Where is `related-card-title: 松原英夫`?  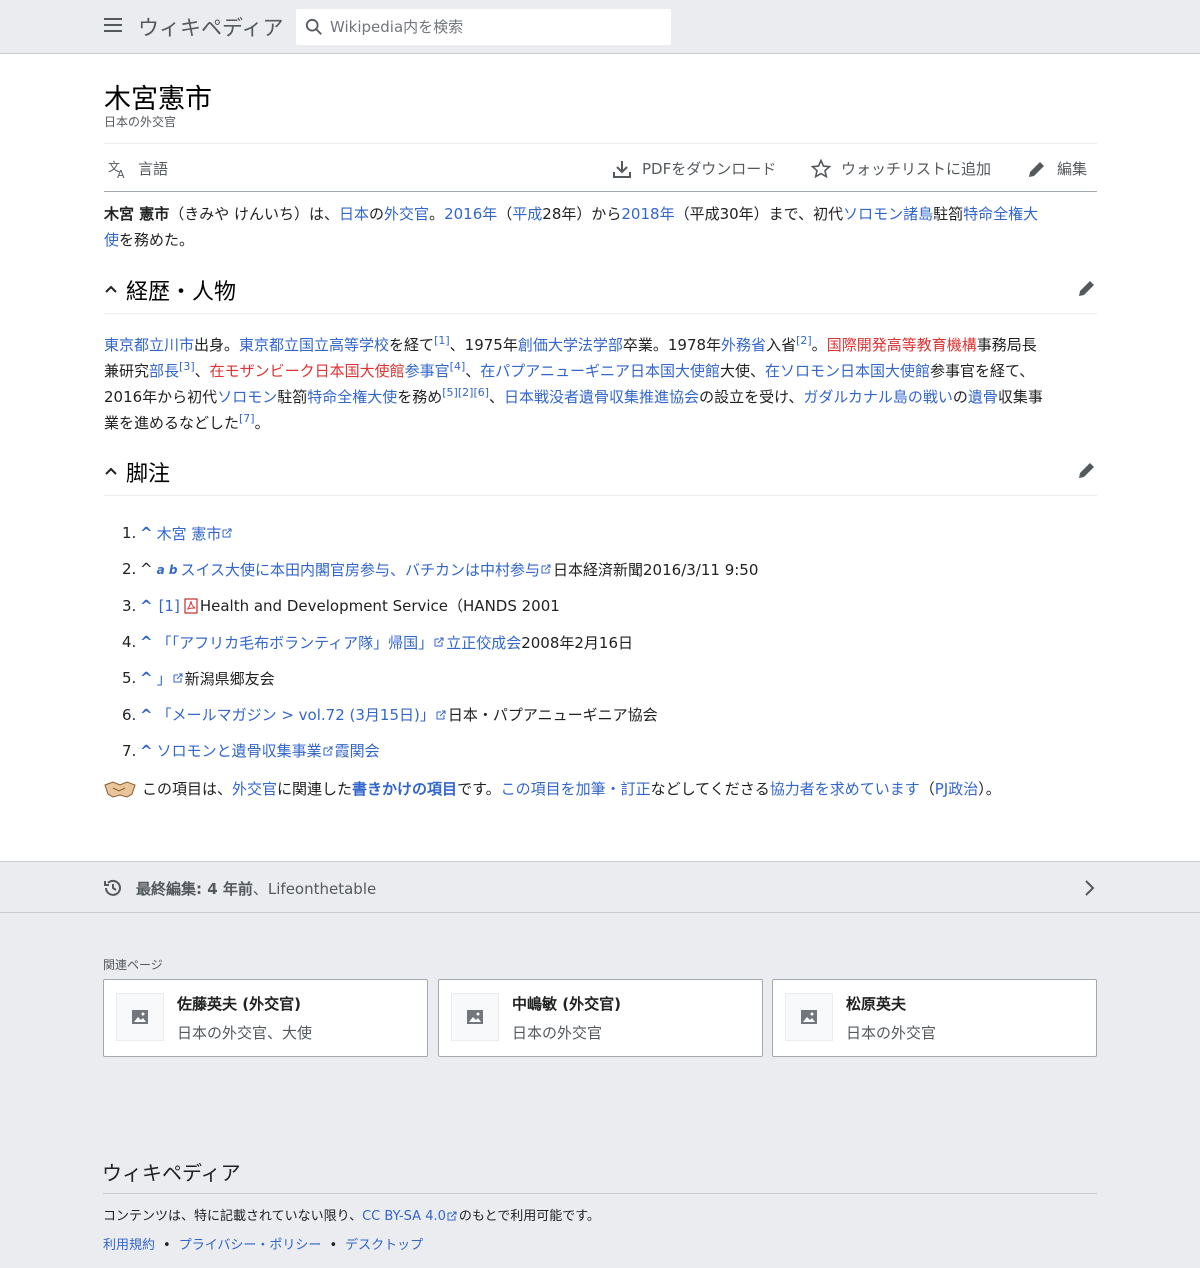 related-card-title: 松原英夫 is located at coordinates (876, 1004).